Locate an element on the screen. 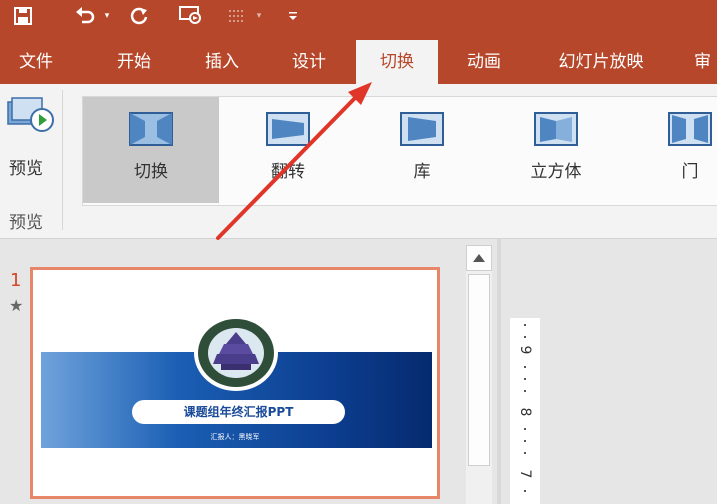 This screenshot has width=717, height=504. preview-button-label: 预览 is located at coordinates (26, 169).